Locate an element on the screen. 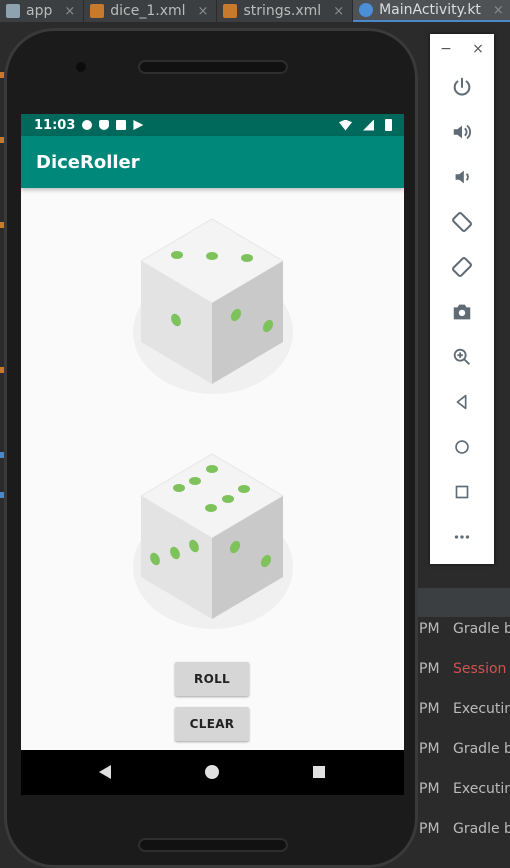 The height and width of the screenshot is (868, 510). overview-button is located at coordinates (462, 491).